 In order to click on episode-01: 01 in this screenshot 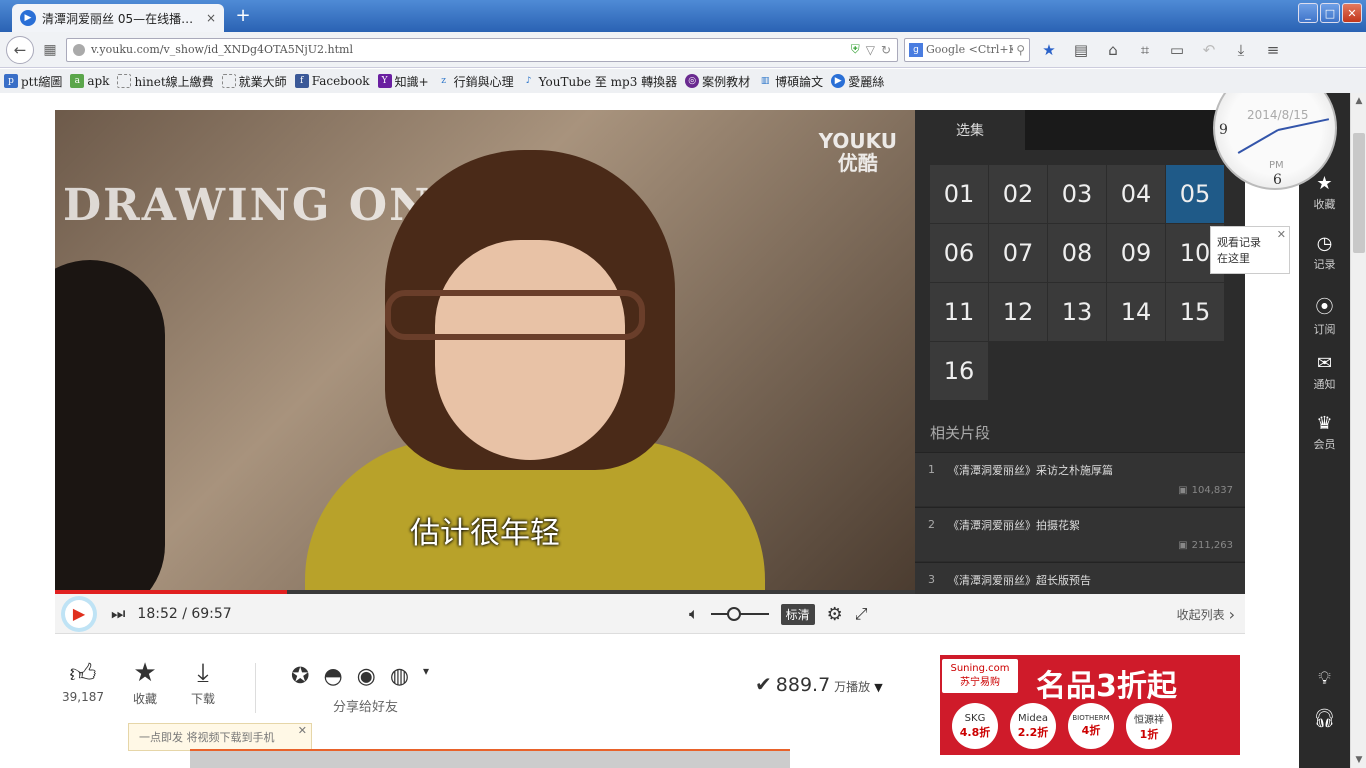, I will do `click(959, 194)`.